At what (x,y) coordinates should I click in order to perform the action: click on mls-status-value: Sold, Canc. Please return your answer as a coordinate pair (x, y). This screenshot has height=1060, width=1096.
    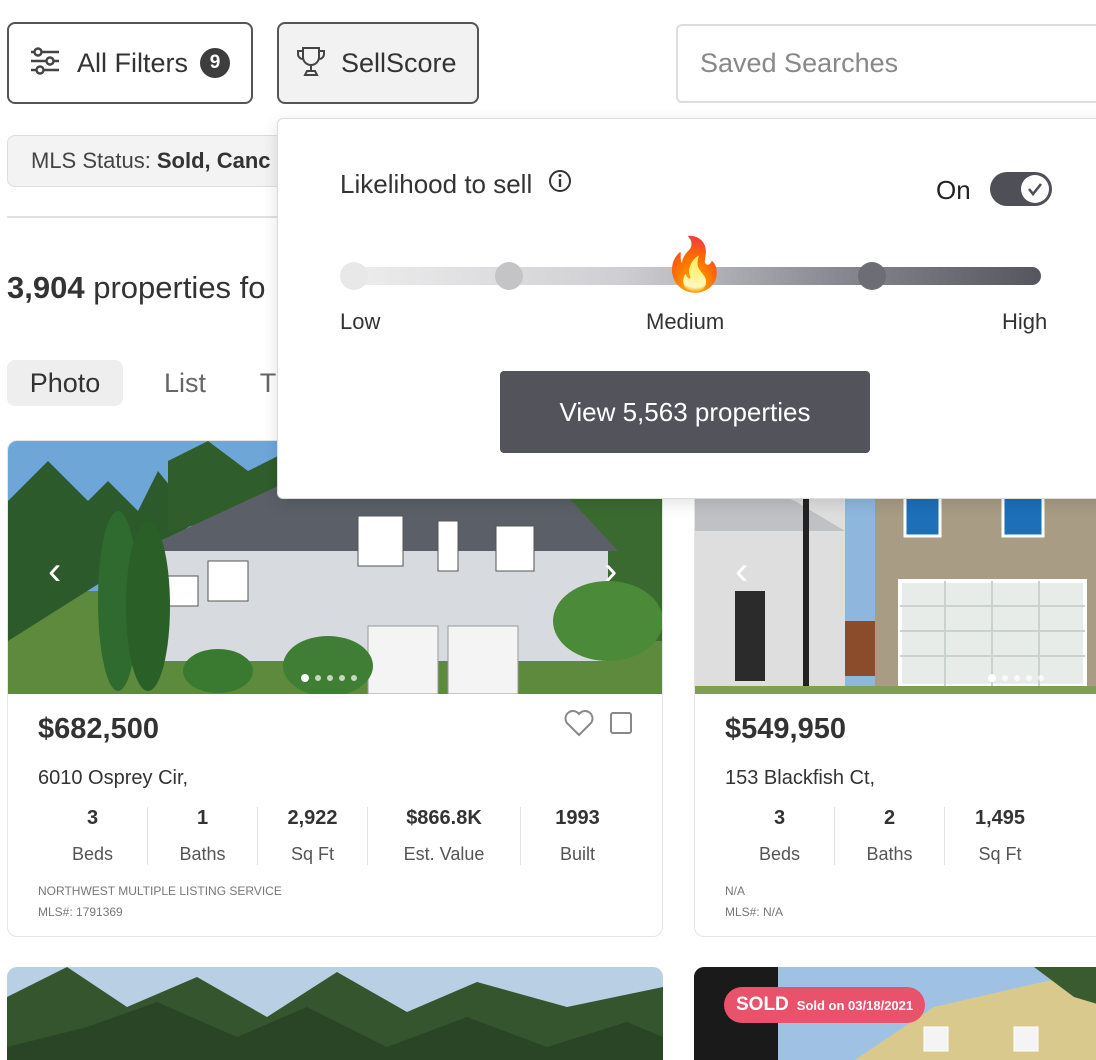
    Looking at the image, I should click on (213, 160).